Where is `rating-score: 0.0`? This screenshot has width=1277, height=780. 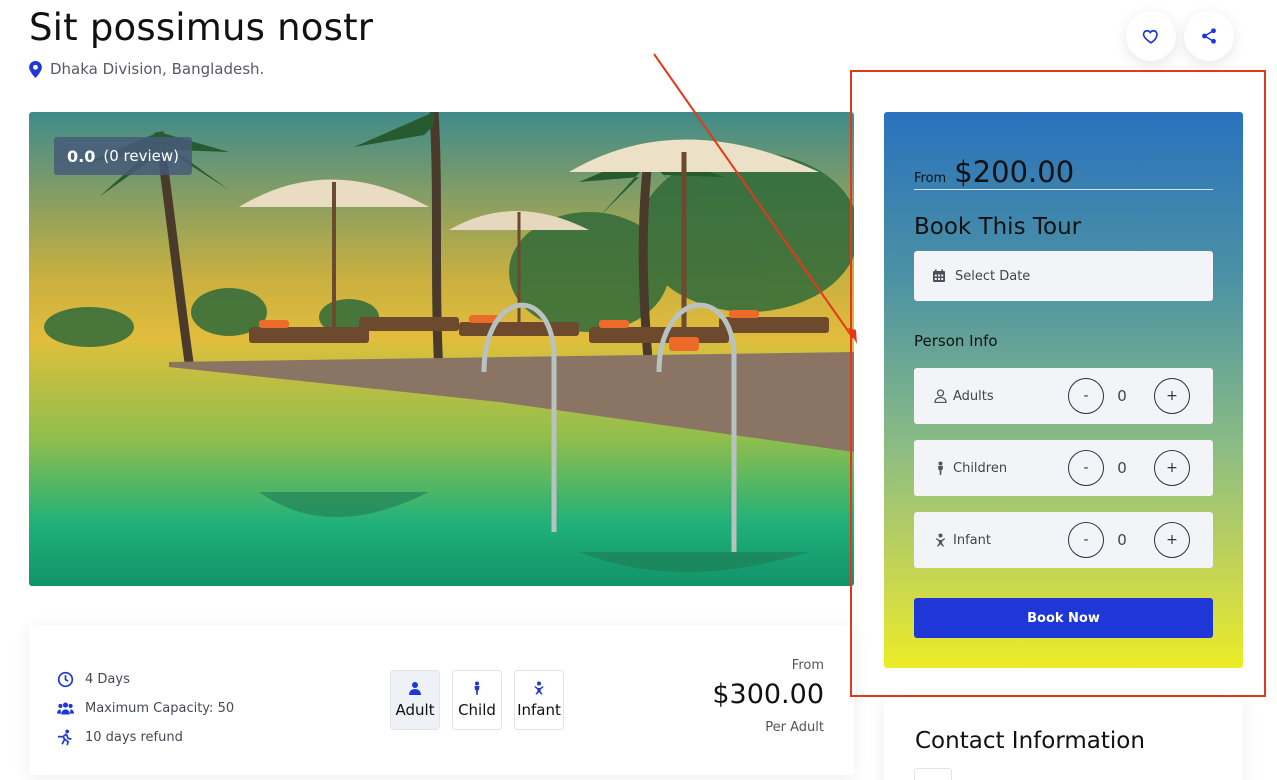
rating-score: 0.0 is located at coordinates (81, 156).